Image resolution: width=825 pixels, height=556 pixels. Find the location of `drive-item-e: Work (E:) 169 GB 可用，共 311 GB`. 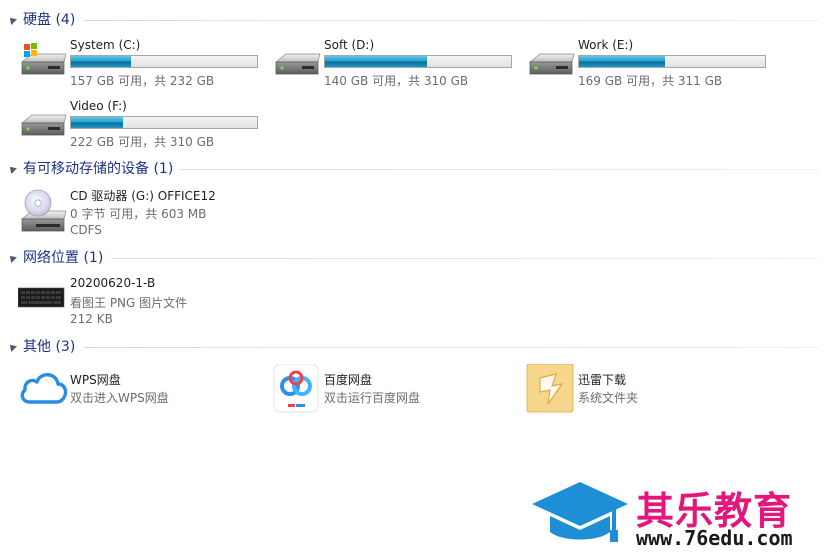

drive-item-e: Work (E:) 169 GB 可用，共 311 GB is located at coordinates (648, 63).